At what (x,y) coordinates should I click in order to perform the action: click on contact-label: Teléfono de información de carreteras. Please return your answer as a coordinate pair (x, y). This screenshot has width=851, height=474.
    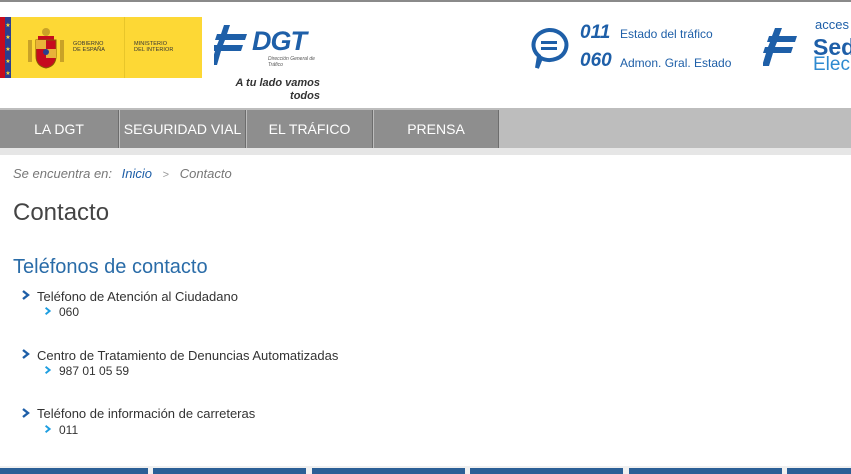
    Looking at the image, I should click on (146, 413).